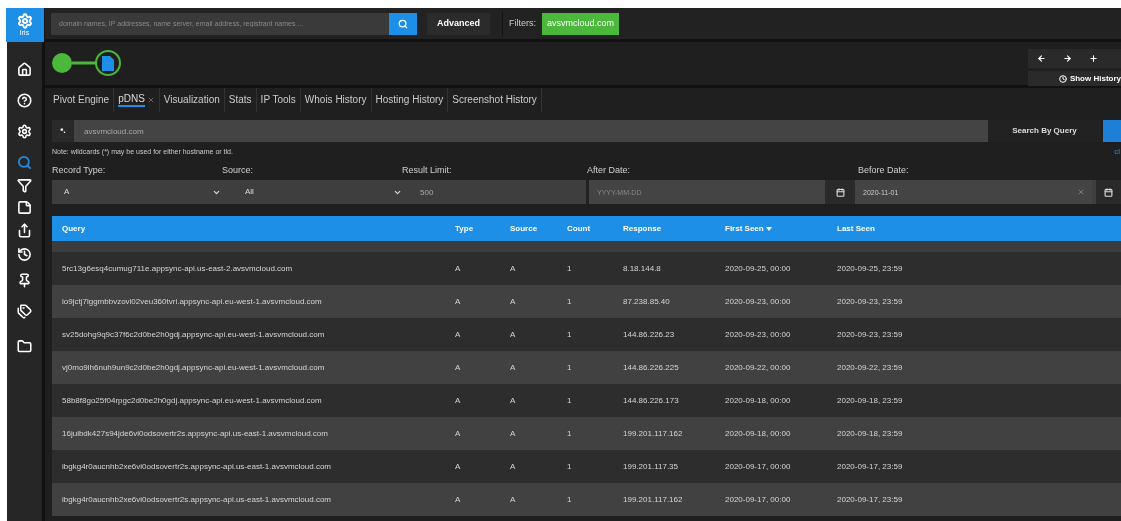 This screenshot has height=521, width=1121. Describe the element at coordinates (495, 100) in the screenshot. I see `tab: Screenshot History` at that location.